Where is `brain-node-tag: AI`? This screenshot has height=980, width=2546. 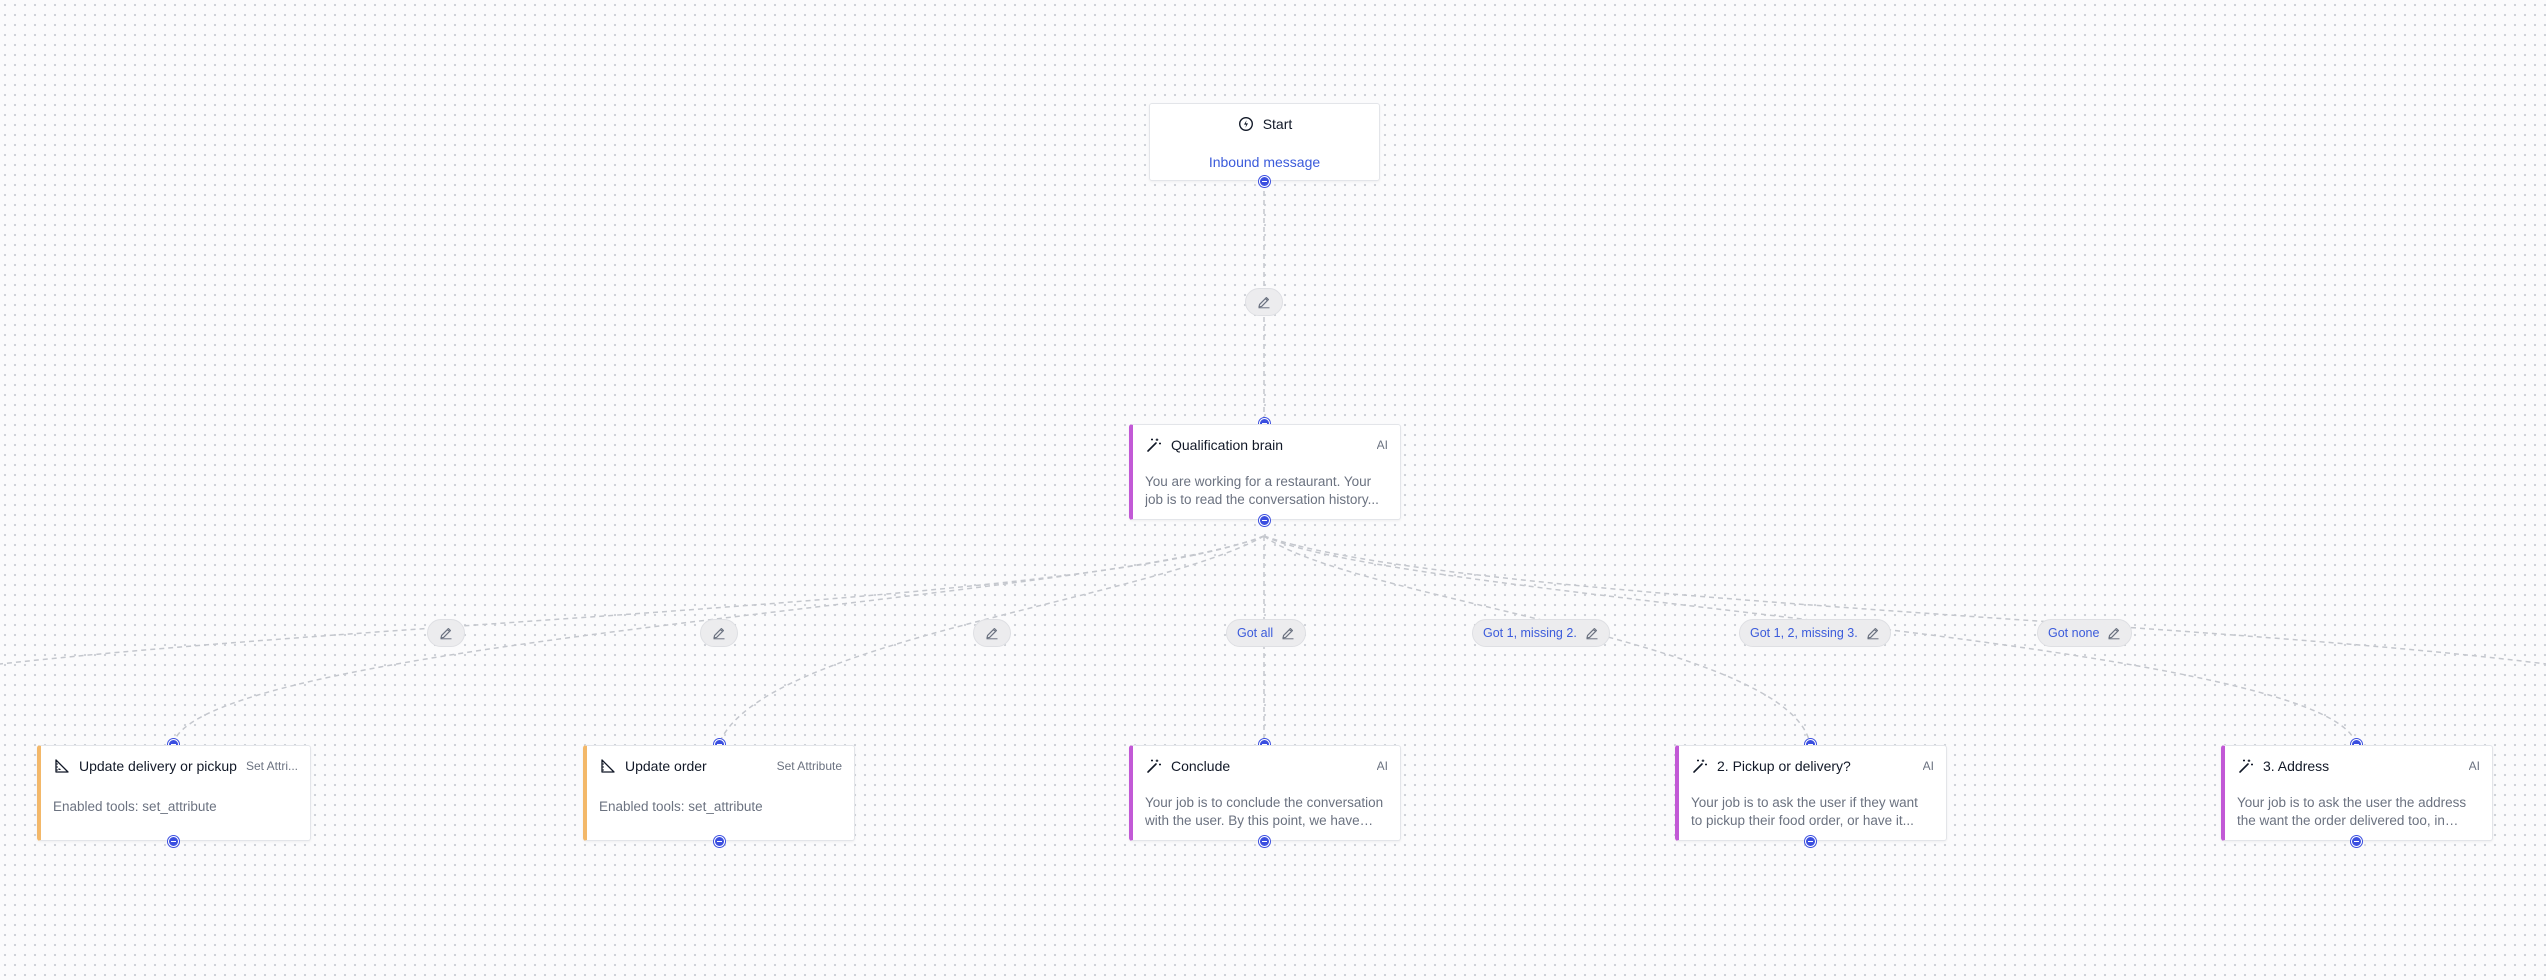
brain-node-tag: AI is located at coordinates (1382, 445).